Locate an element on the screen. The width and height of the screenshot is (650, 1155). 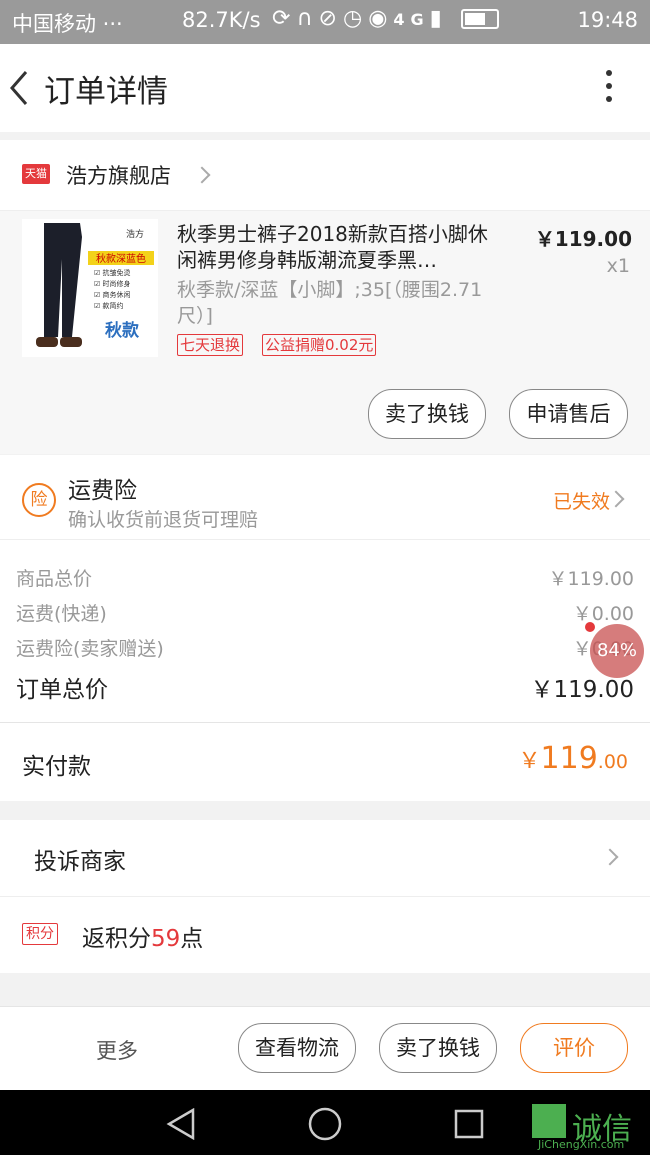
eye-icon: ◉ is located at coordinates (381, 18).